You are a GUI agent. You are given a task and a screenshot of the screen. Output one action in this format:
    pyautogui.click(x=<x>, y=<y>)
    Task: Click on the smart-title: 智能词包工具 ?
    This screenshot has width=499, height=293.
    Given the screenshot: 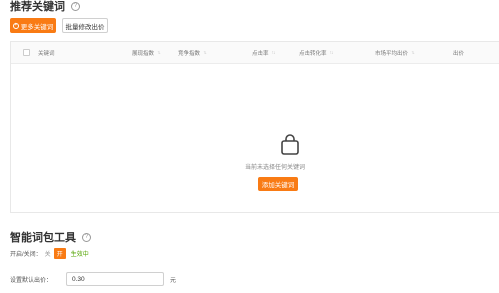 What is the action you would take?
    pyautogui.click(x=50, y=237)
    